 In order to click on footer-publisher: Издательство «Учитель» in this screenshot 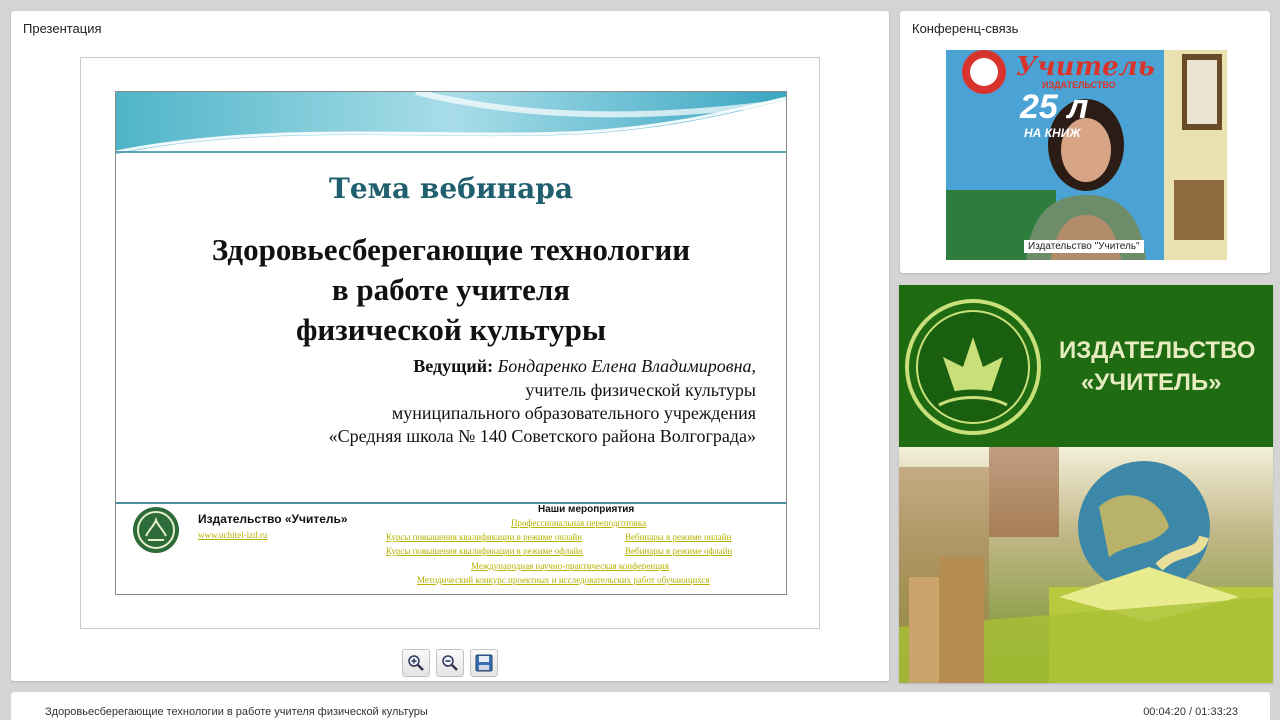, I will do `click(273, 519)`.